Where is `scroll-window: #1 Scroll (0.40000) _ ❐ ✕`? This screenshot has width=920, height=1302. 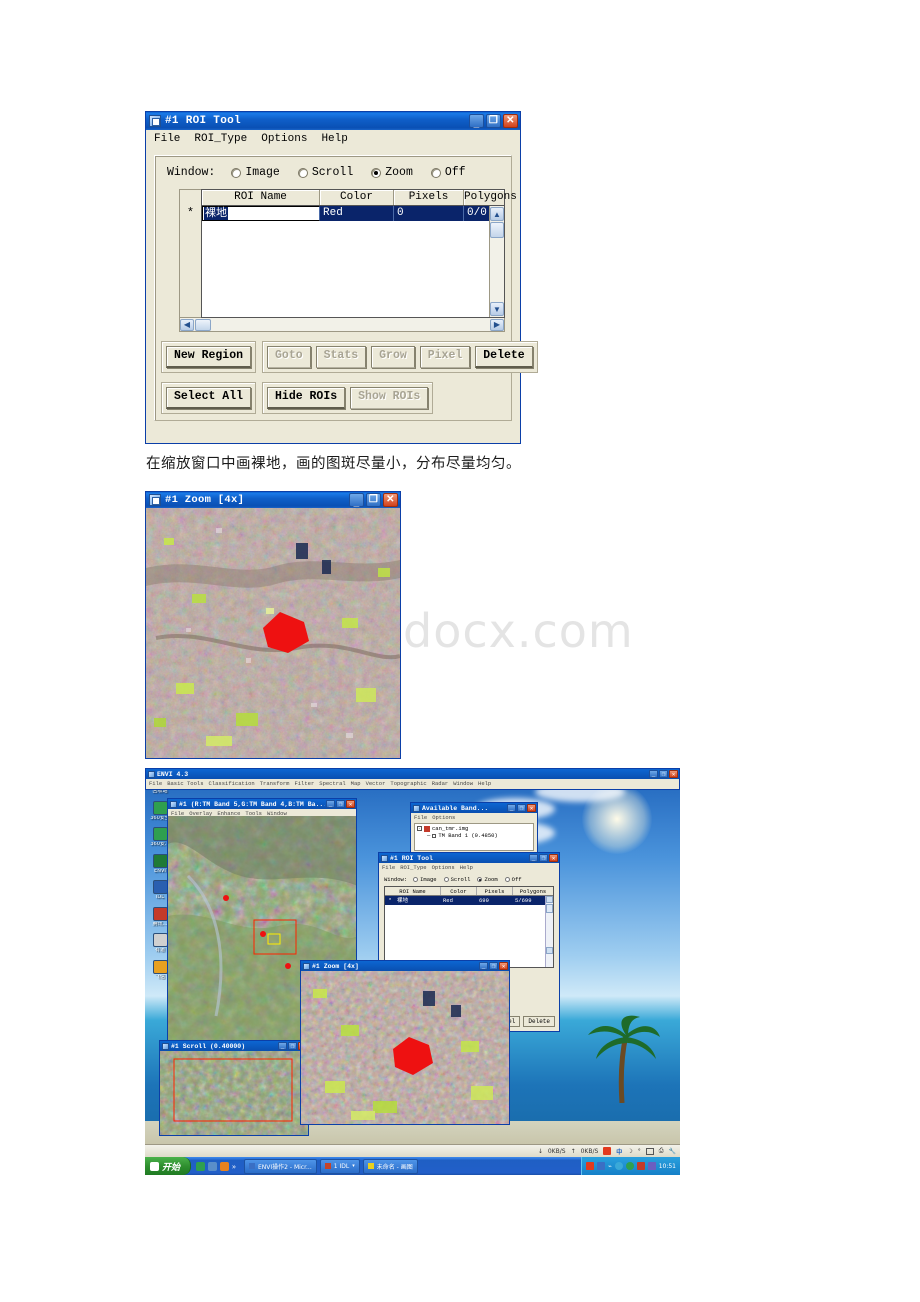 scroll-window: #1 Scroll (0.40000) _ ❐ ✕ is located at coordinates (234, 1088).